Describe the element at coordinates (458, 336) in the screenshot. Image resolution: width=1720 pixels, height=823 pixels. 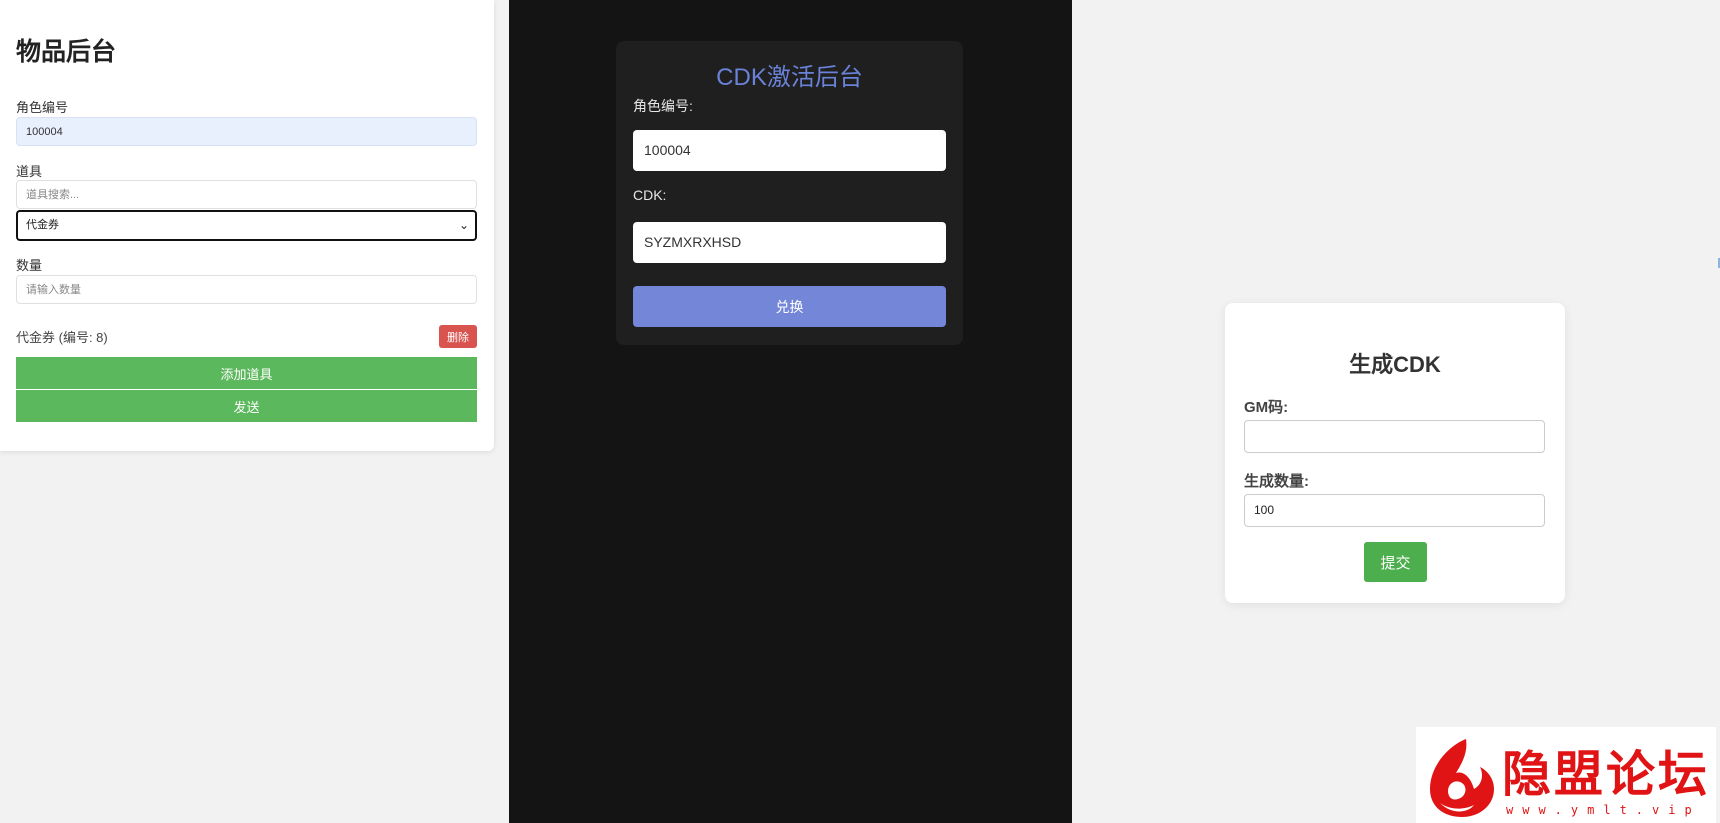
I see `delete-item-button: 删除` at that location.